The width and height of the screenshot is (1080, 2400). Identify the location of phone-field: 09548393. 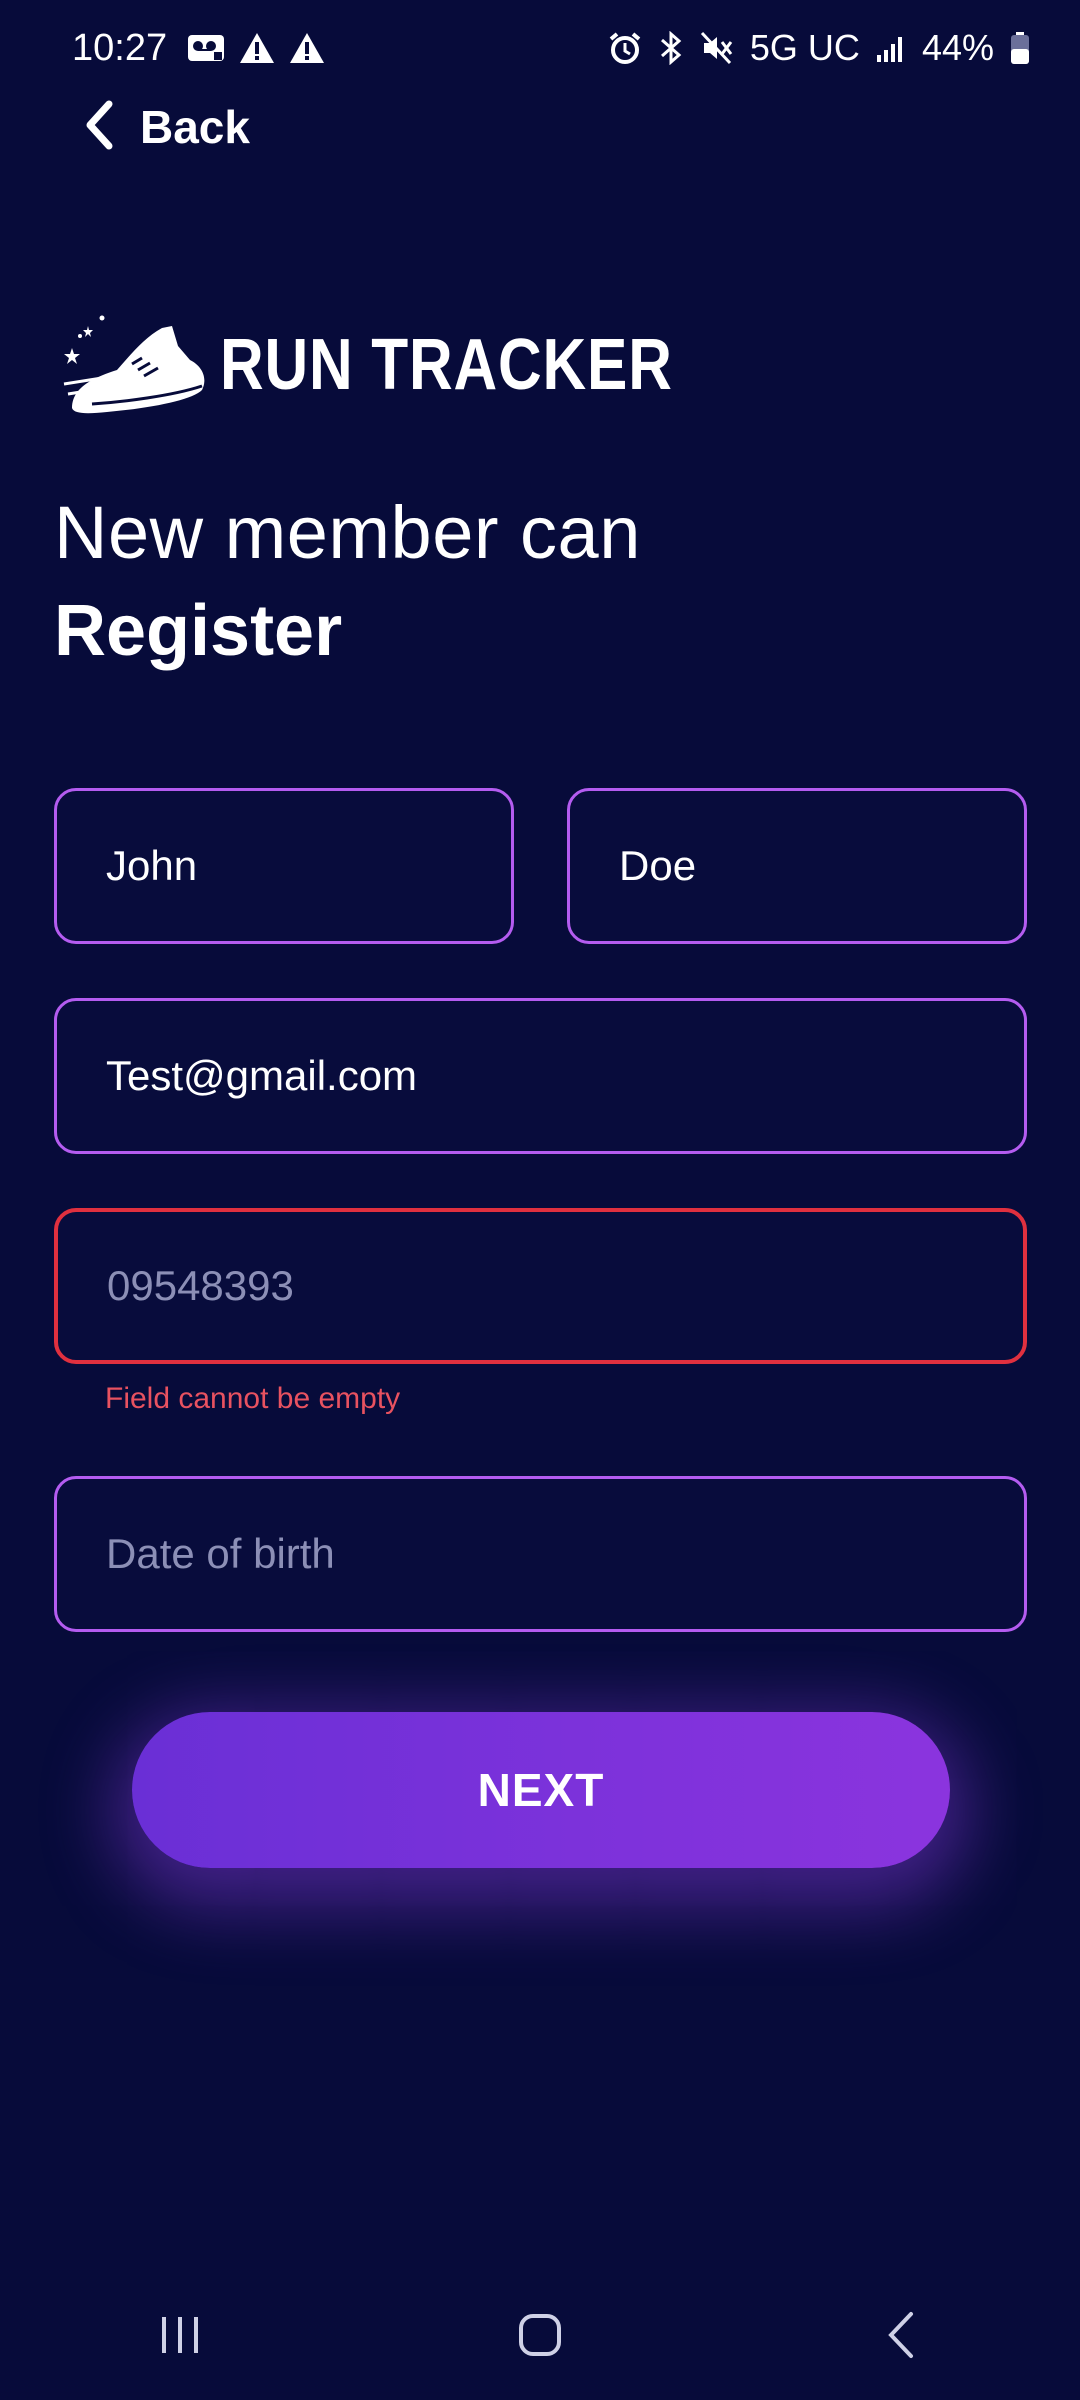
(540, 1286).